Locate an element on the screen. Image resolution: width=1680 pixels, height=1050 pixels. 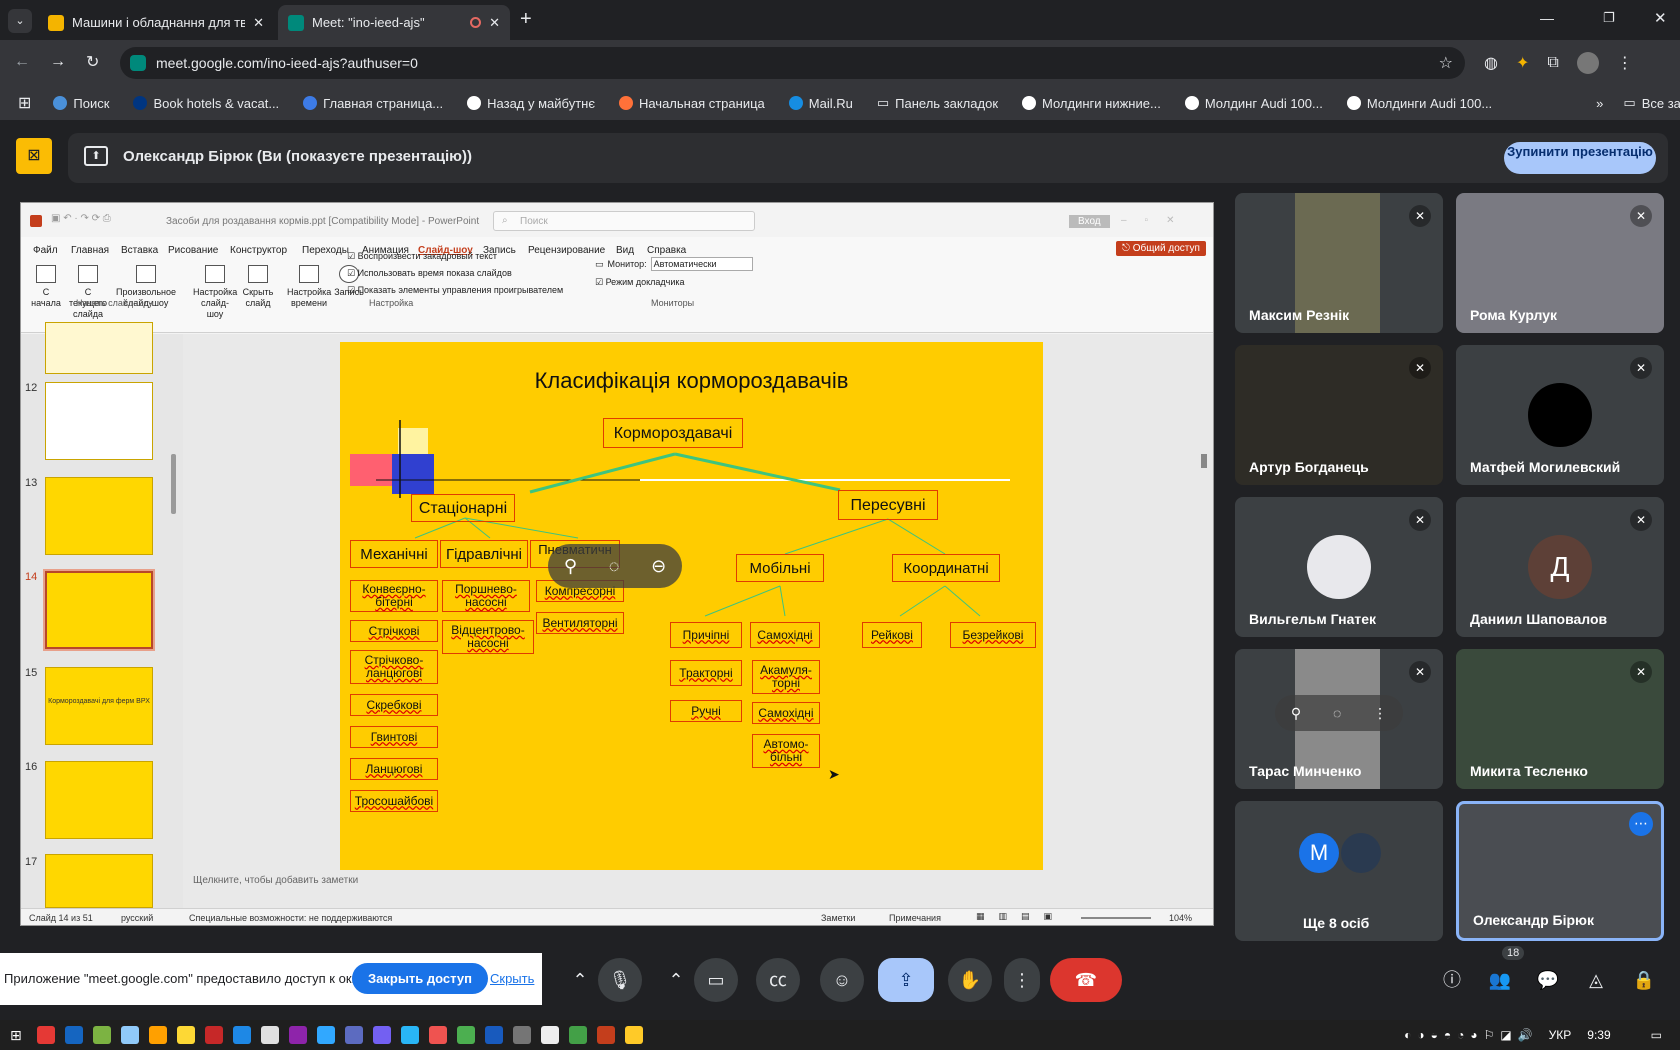
remove-icon: ⊖ is located at coordinates (658, 566).